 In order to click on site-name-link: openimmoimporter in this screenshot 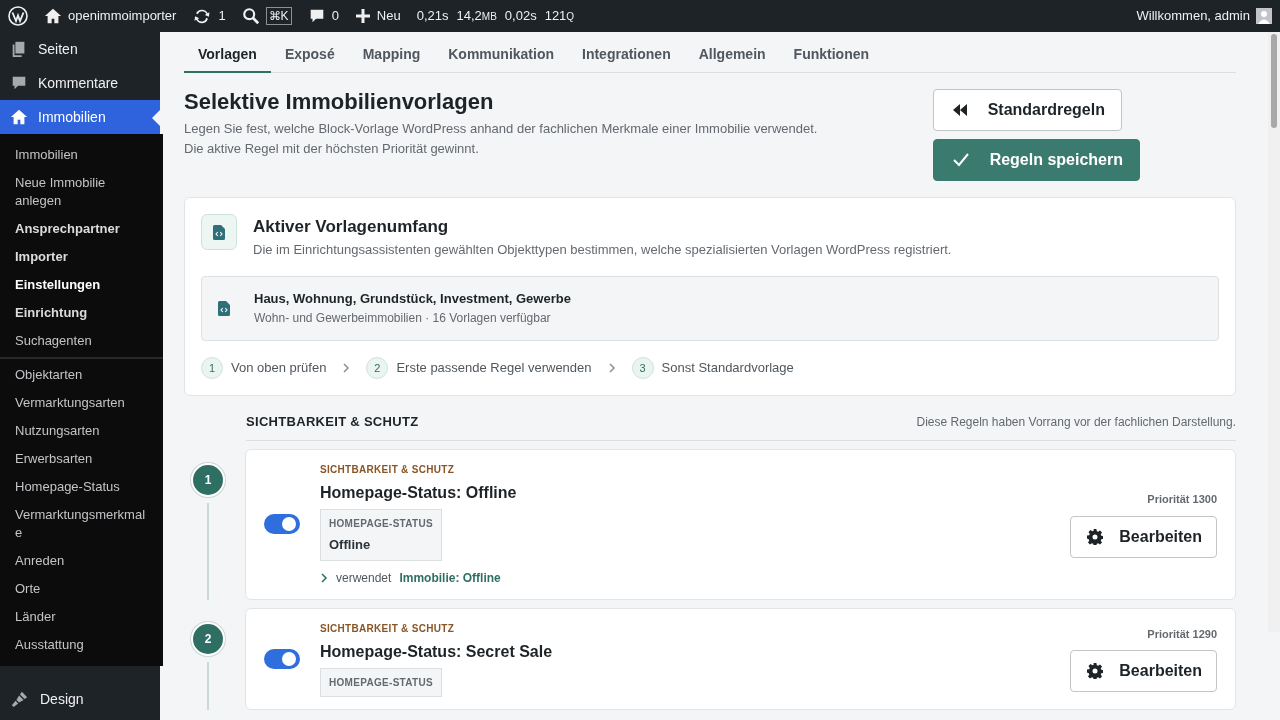, I will do `click(110, 16)`.